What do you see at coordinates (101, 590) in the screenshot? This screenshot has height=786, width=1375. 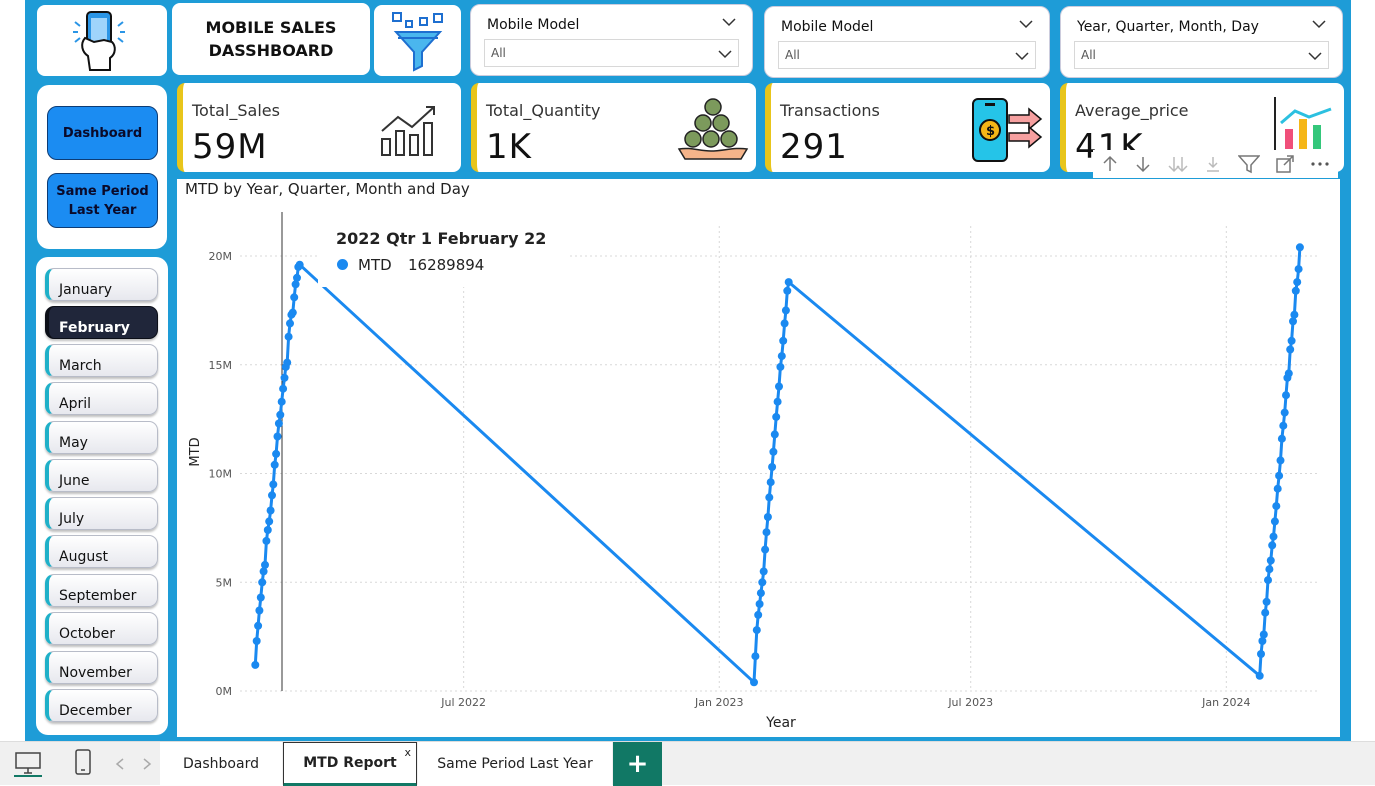 I see `month-september: September` at bounding box center [101, 590].